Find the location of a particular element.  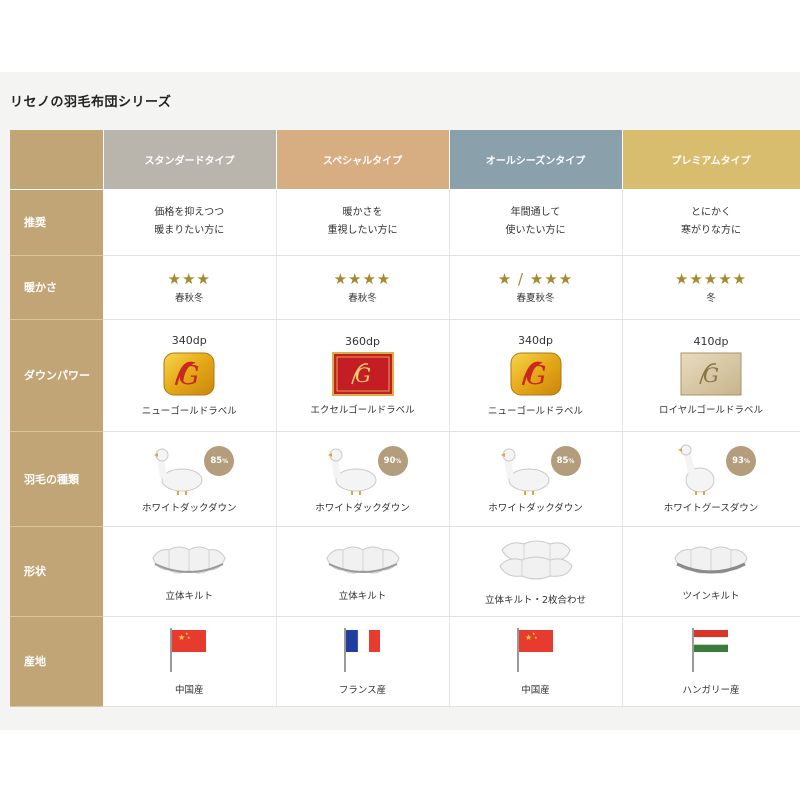

hungary-flag-icon is located at coordinates (710, 650).